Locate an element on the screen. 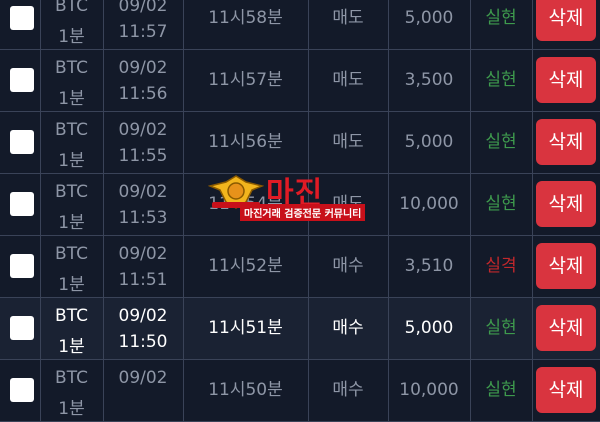 This screenshot has width=600, height=422. round-cell: 11시50분 is located at coordinates (246, 390).